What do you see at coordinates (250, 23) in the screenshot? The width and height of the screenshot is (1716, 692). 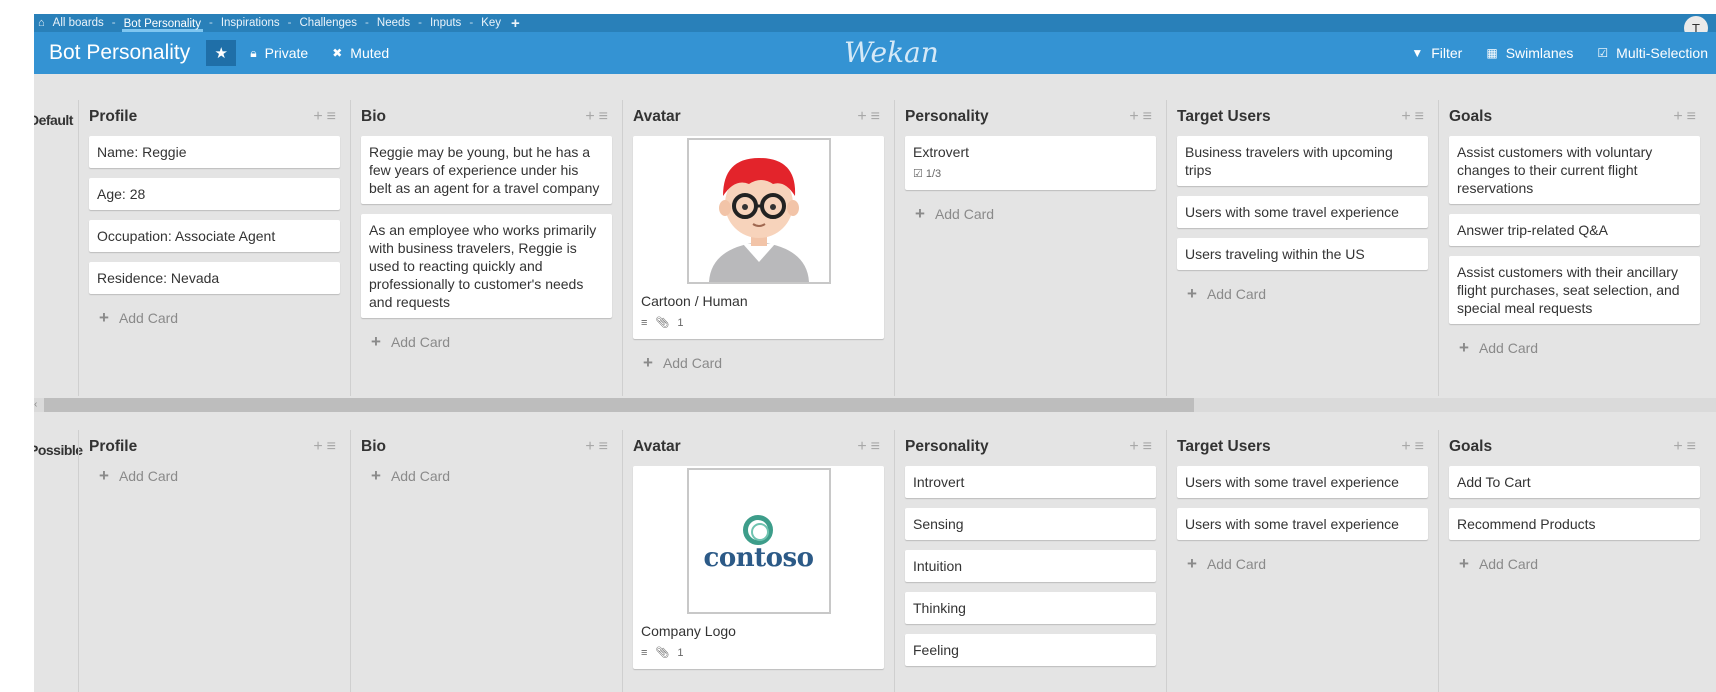 I see `nav-inspirations: Inspirations` at bounding box center [250, 23].